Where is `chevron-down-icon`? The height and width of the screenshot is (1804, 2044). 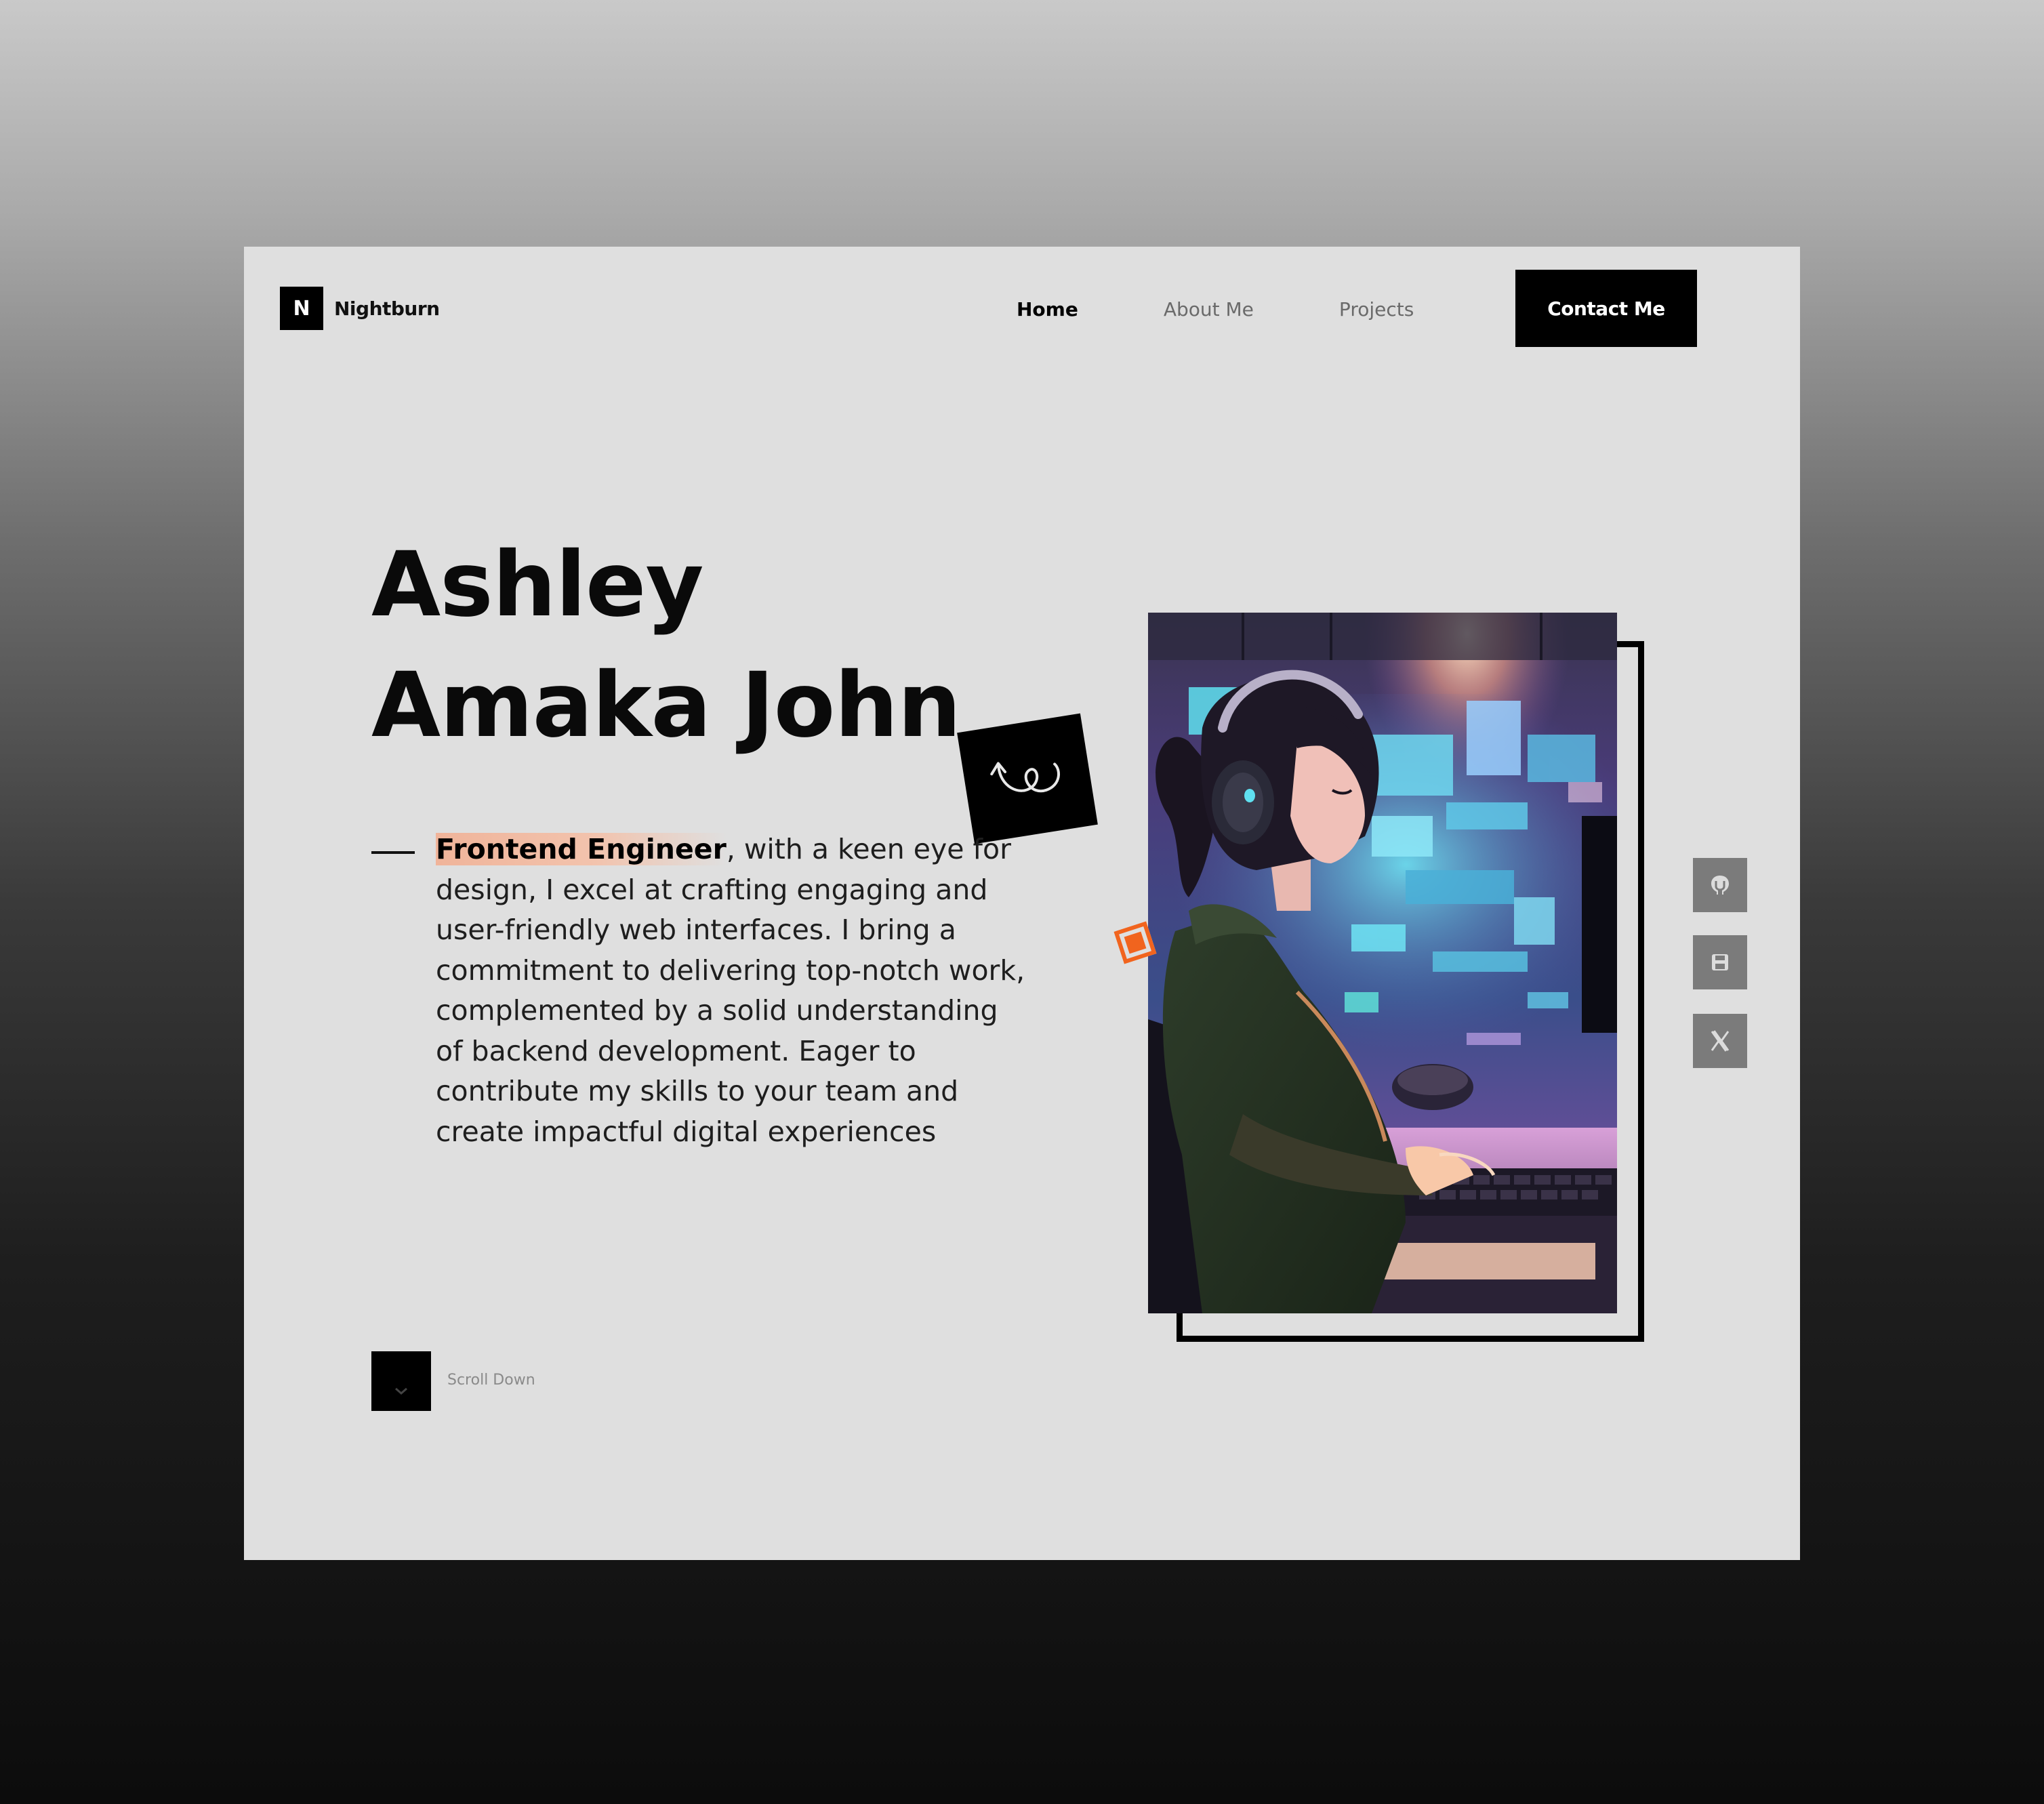
chevron-down-icon is located at coordinates (401, 1391).